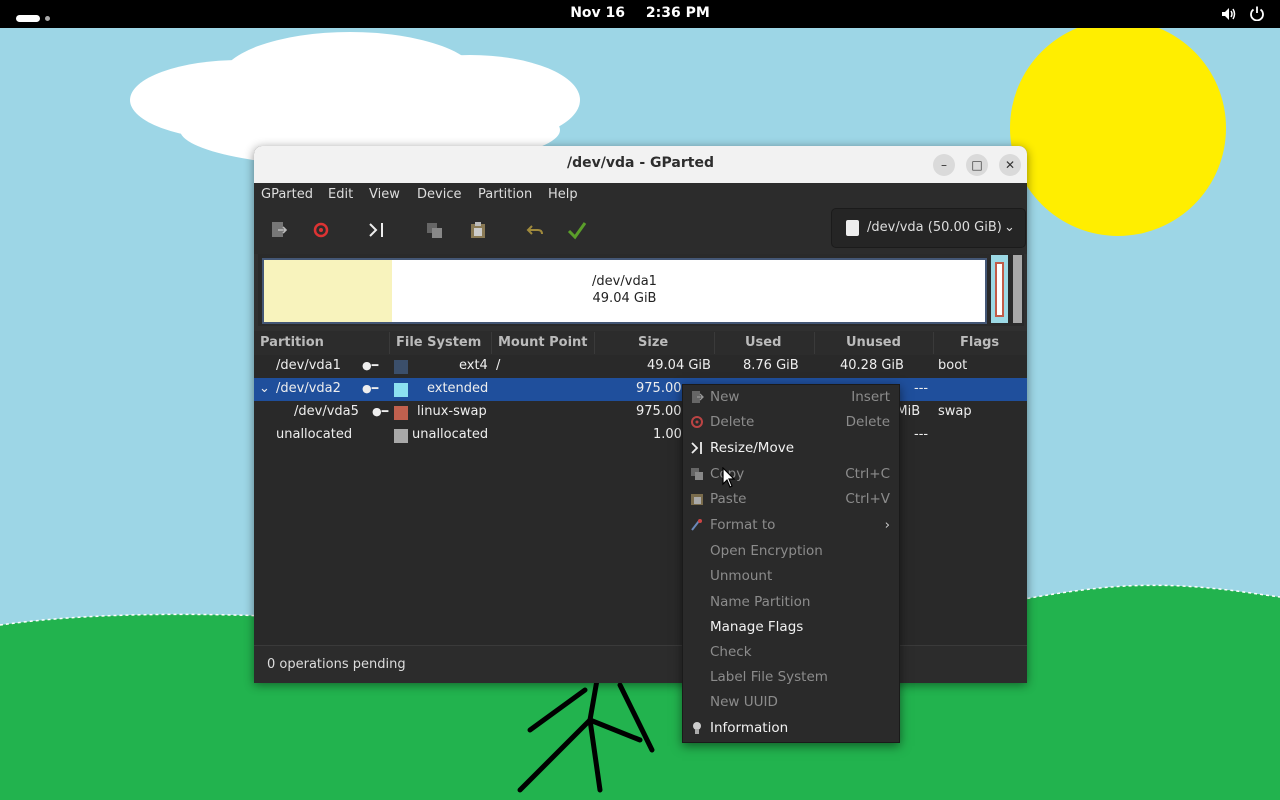 The height and width of the screenshot is (800, 1280). I want to click on menu-view: View, so click(384, 194).